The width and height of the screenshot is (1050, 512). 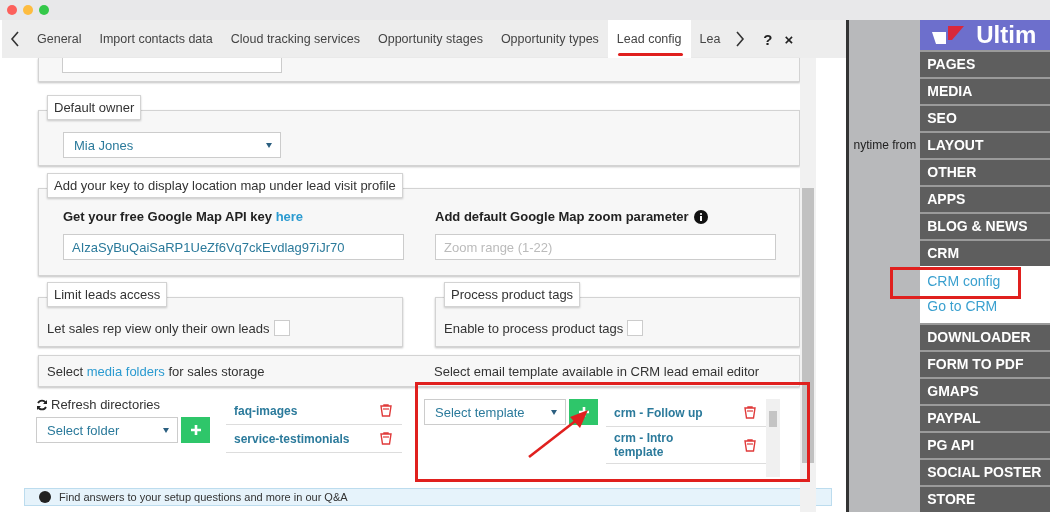 I want to click on background-text: nytime from, so click(x=885, y=145).